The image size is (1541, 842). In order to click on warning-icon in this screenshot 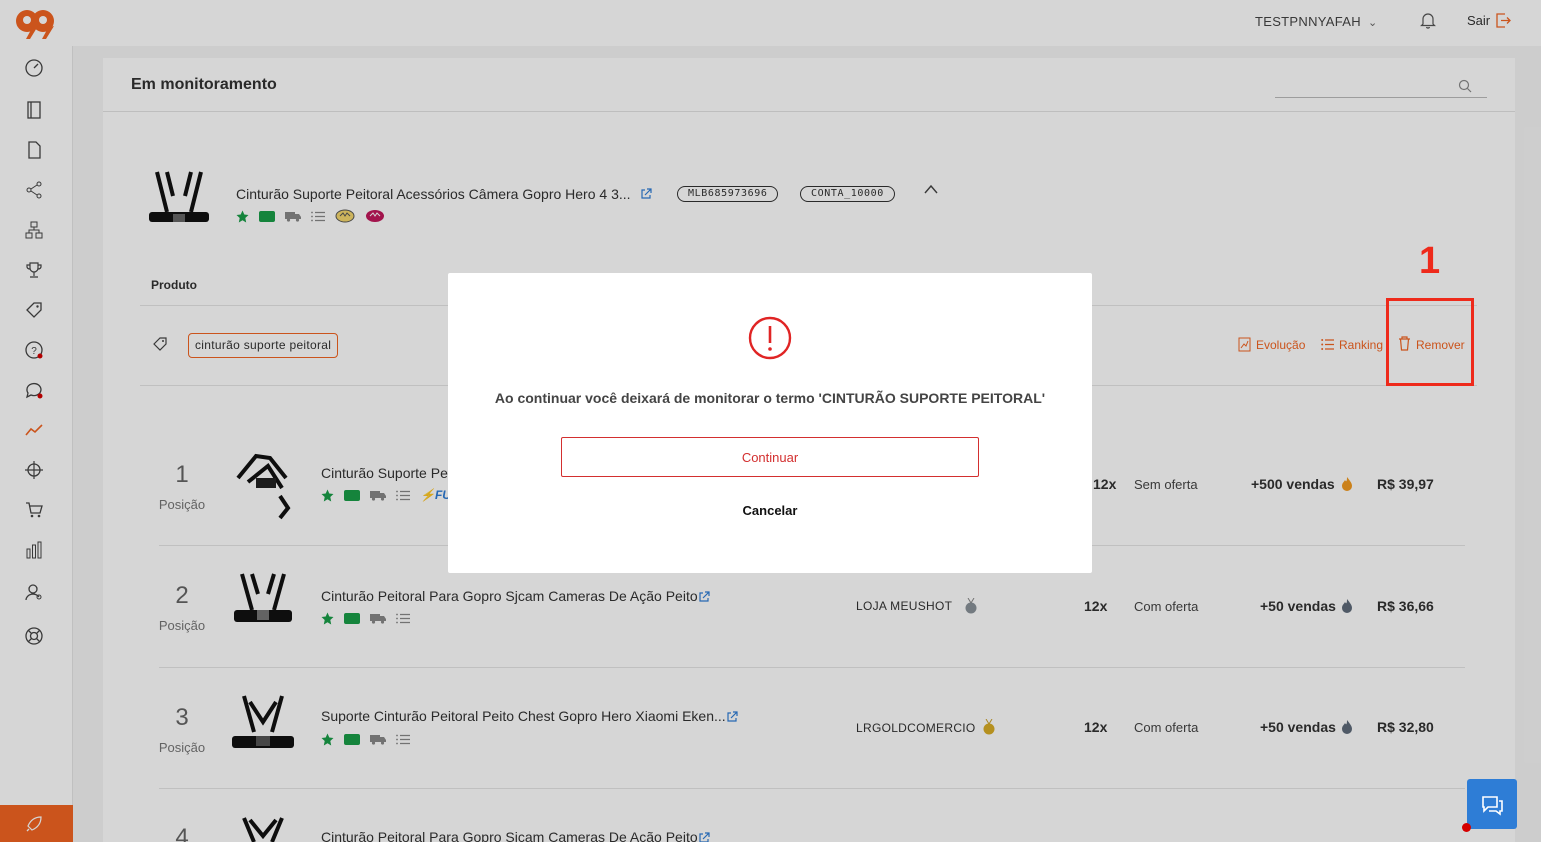, I will do `click(770, 338)`.